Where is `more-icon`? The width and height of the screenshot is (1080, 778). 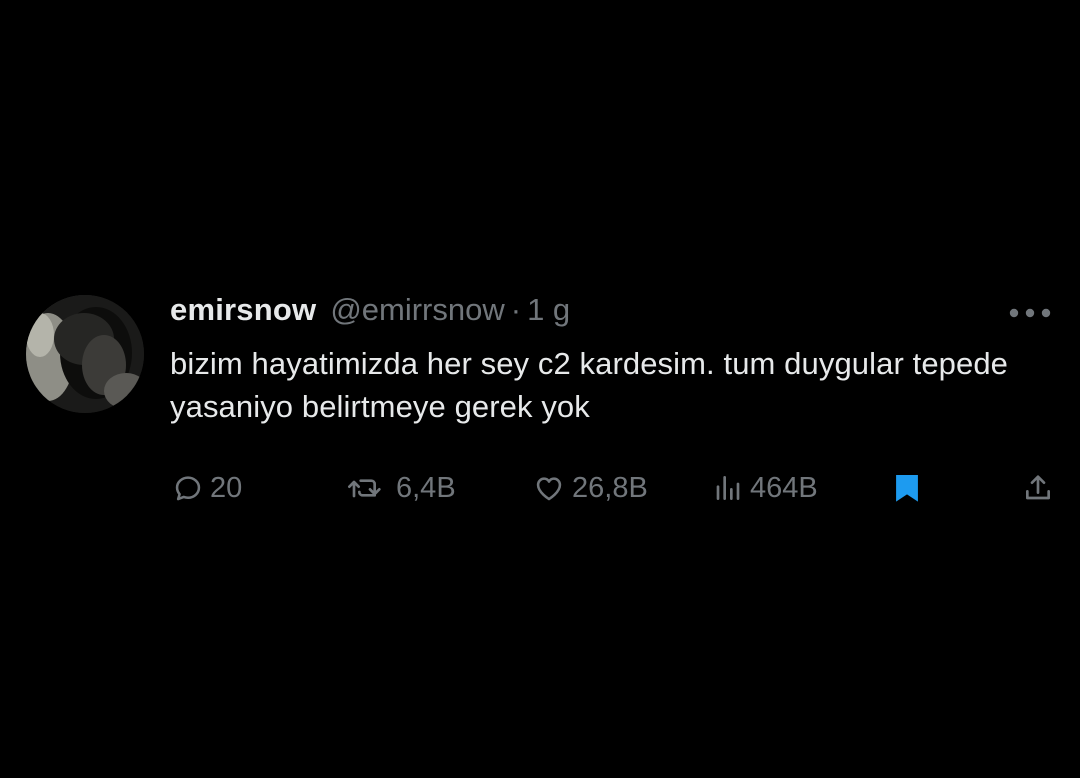
more-icon is located at coordinates (1030, 313).